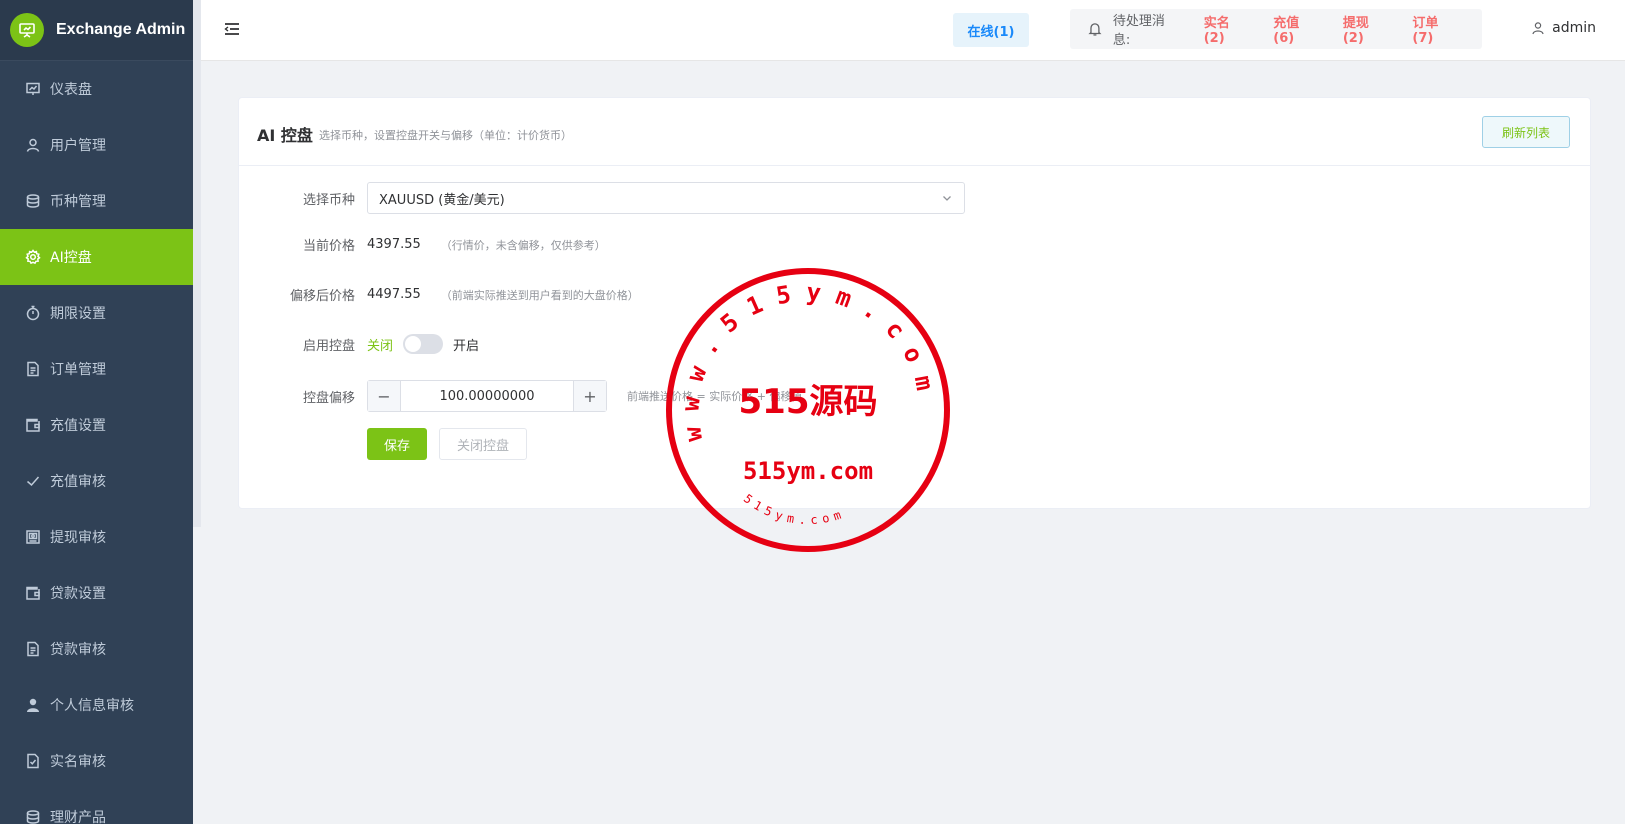 The height and width of the screenshot is (824, 1625). Describe the element at coordinates (394, 294) in the screenshot. I see `offset-price-value: 4497.55` at that location.